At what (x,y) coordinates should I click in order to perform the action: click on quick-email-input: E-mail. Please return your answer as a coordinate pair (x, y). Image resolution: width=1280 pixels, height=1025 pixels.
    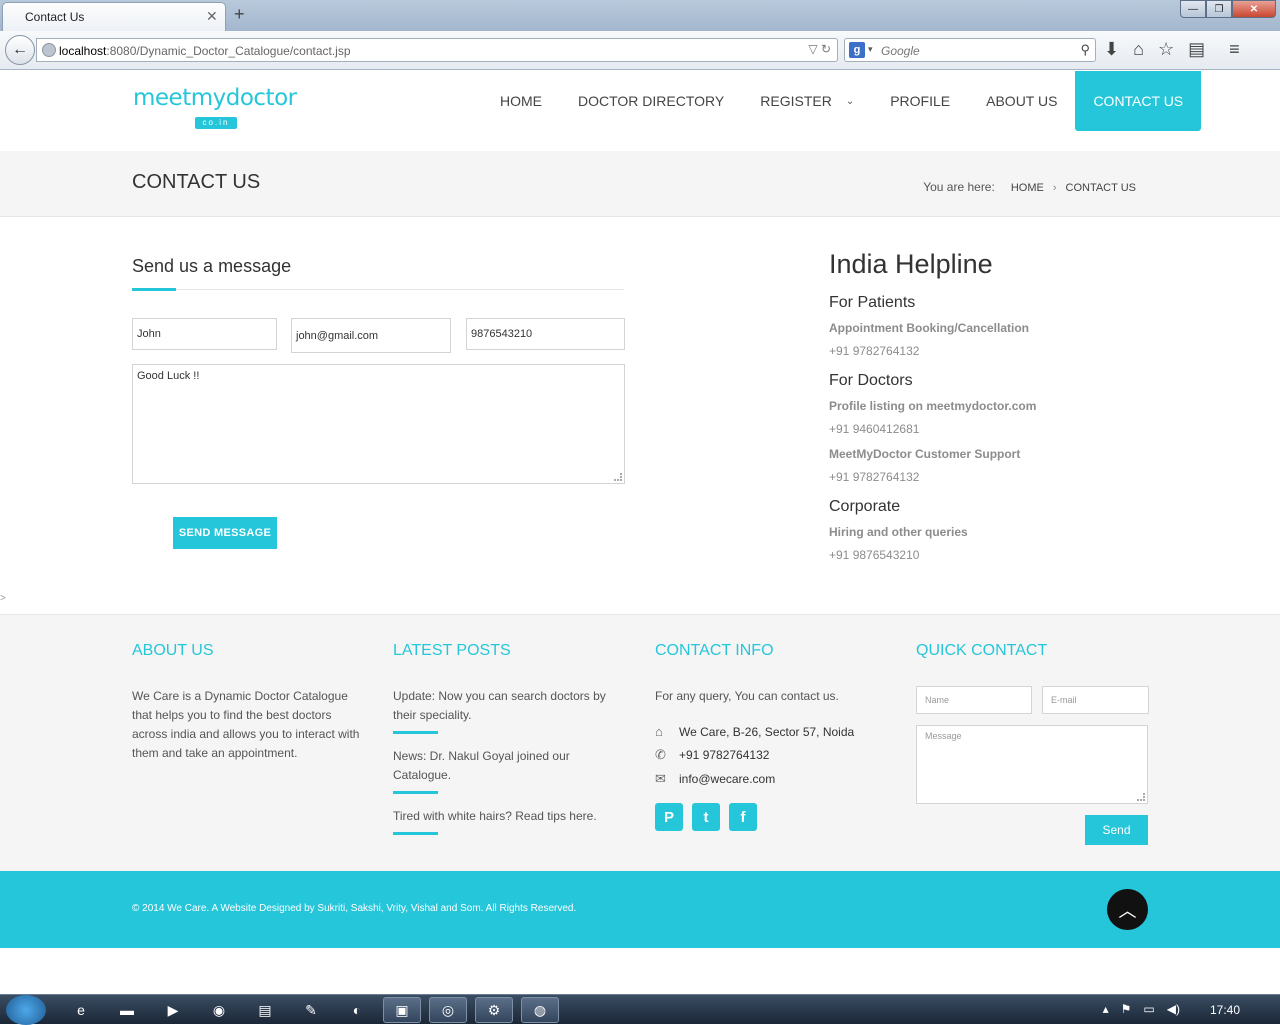
    Looking at the image, I should click on (1095, 700).